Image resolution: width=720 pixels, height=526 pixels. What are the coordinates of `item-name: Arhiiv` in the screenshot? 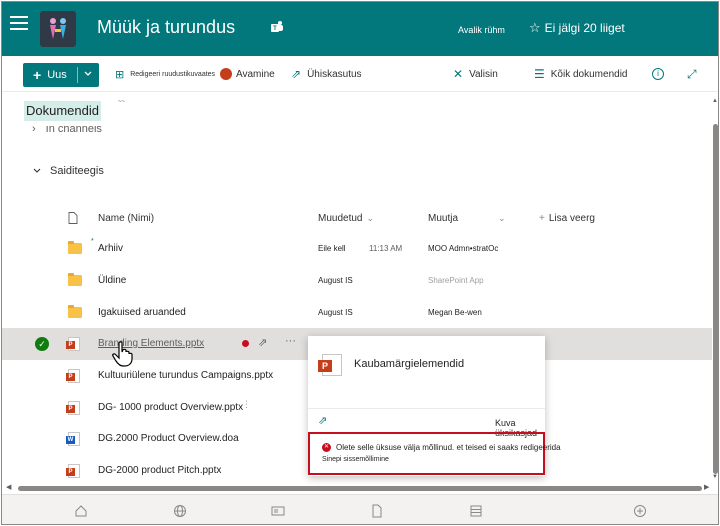 It's located at (110, 248).